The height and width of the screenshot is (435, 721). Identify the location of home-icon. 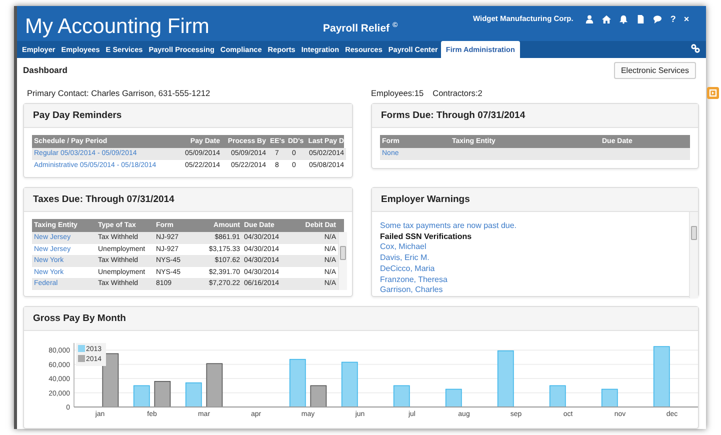
(607, 19).